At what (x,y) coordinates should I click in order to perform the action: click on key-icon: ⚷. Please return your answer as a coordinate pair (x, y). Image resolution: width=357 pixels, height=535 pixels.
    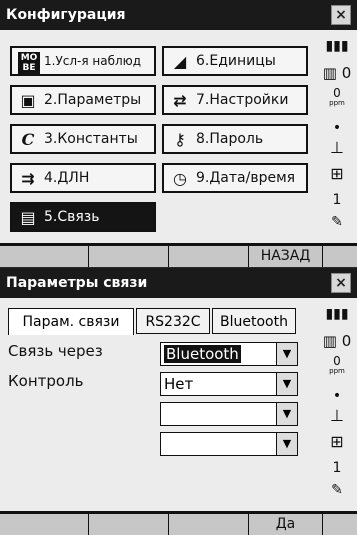
    Looking at the image, I should click on (180, 139).